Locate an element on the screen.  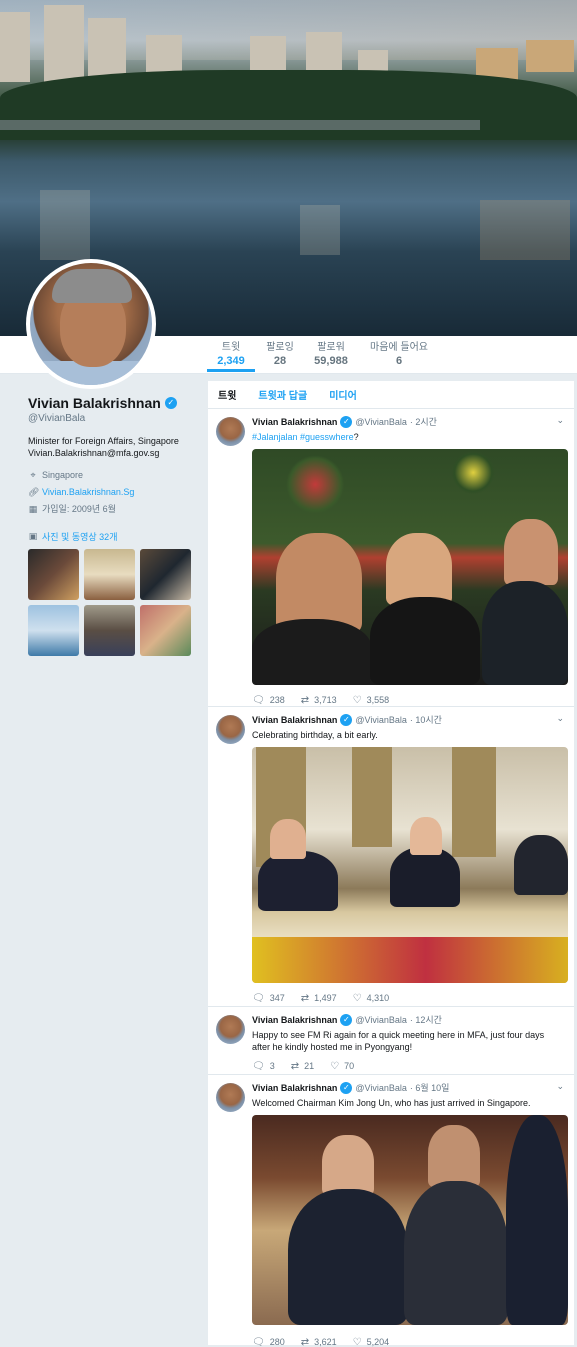
reply-button: 🗨︎ 3 is located at coordinates (263, 1066).